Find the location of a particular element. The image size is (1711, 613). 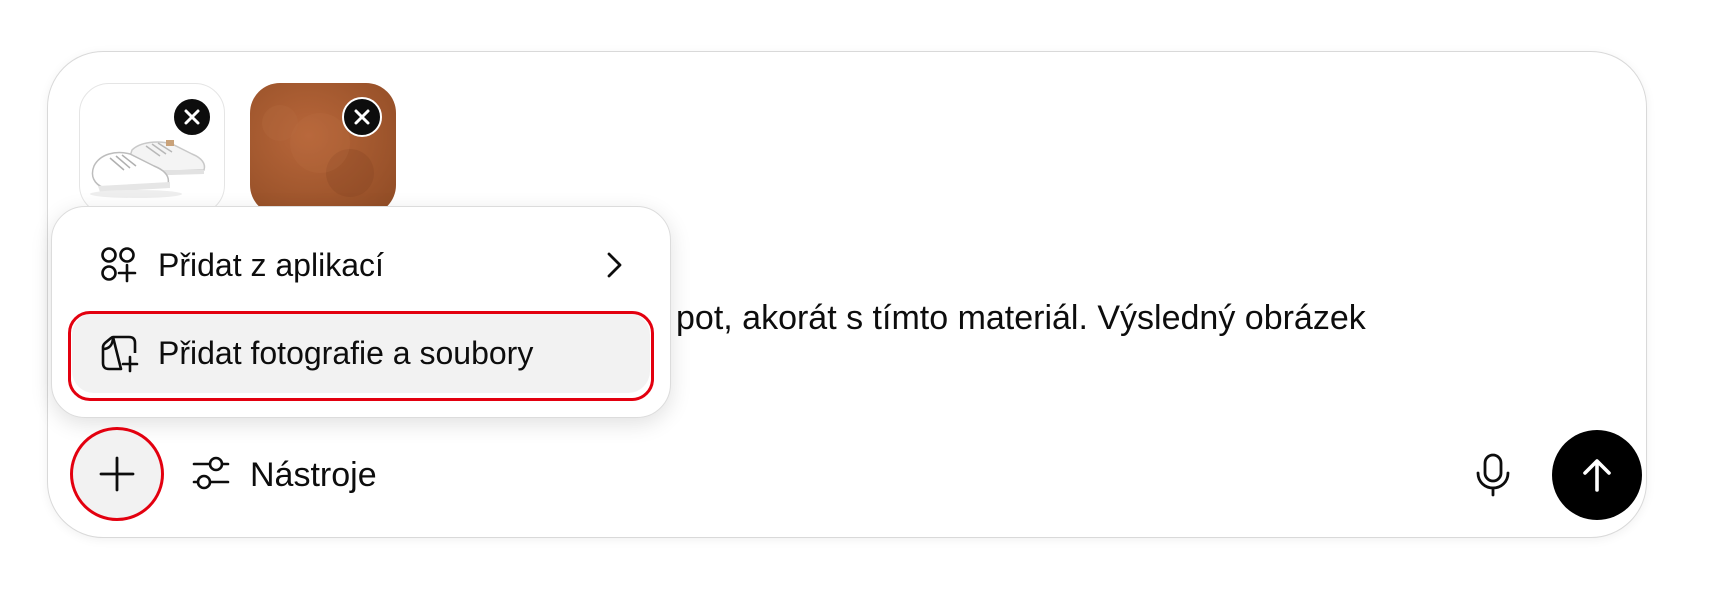

menu-item-label: Přidat fotografie a soubory is located at coordinates (346, 352).